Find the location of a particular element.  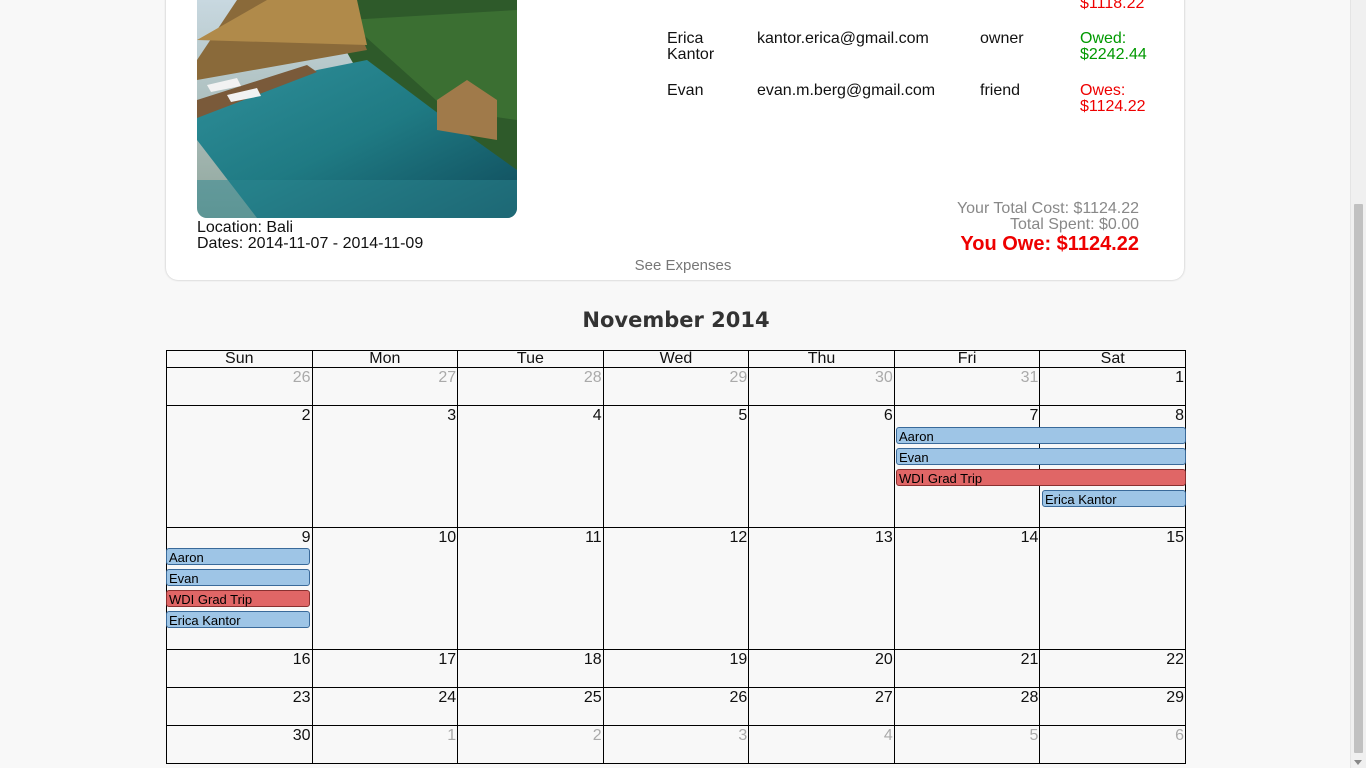

trip-location: Location: Bali is located at coordinates (245, 227).